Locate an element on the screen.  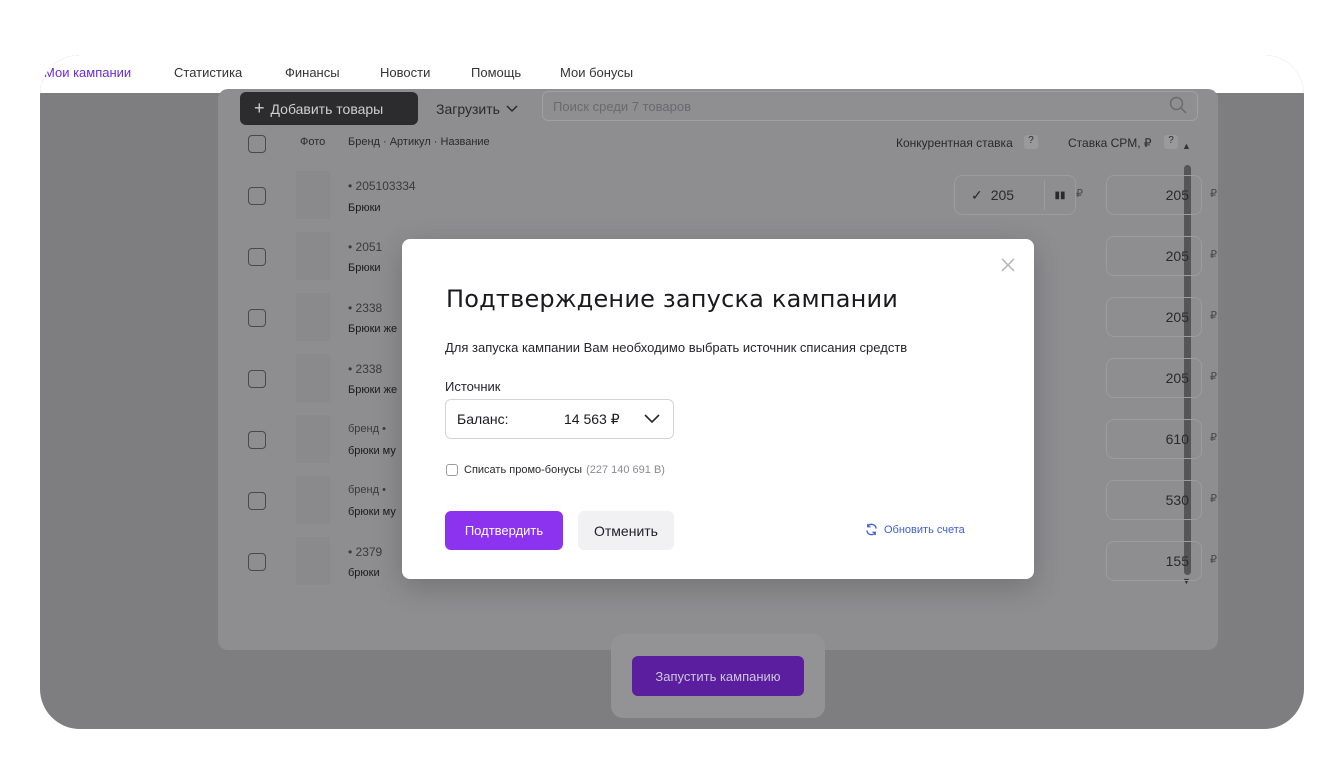
nav-bonuses: Мои бонусы is located at coordinates (596, 72).